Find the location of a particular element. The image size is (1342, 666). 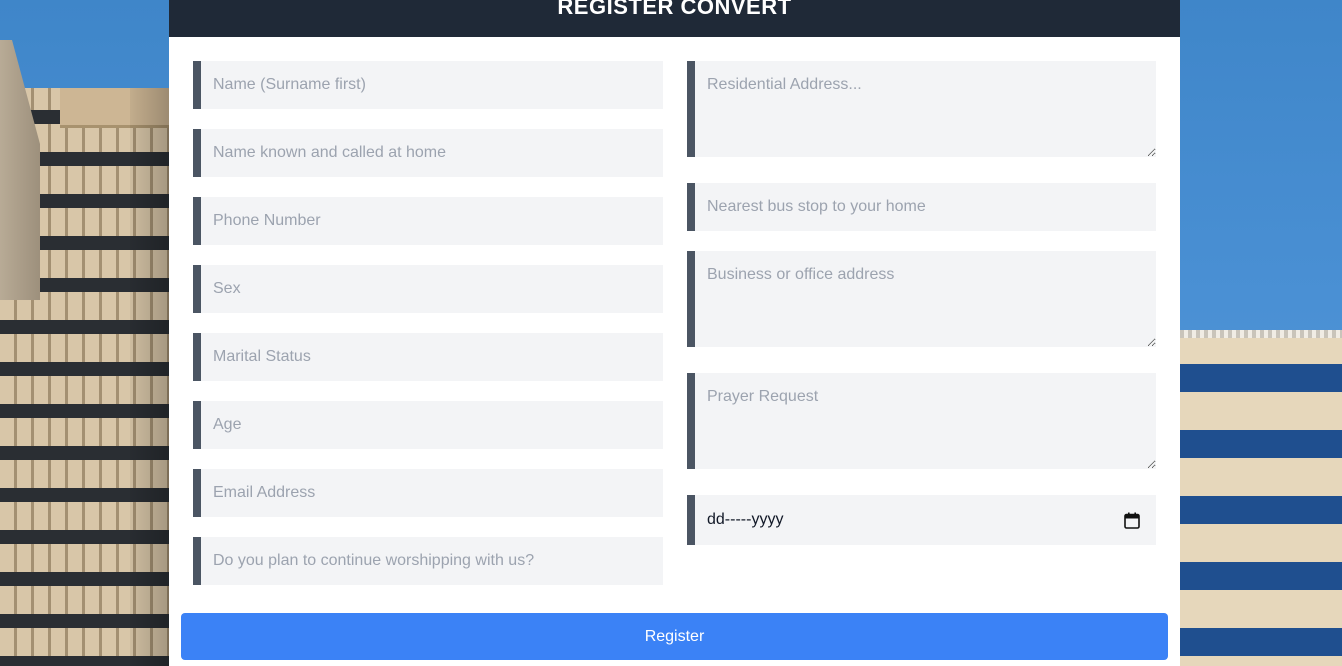

surname-first-input is located at coordinates (428, 85).